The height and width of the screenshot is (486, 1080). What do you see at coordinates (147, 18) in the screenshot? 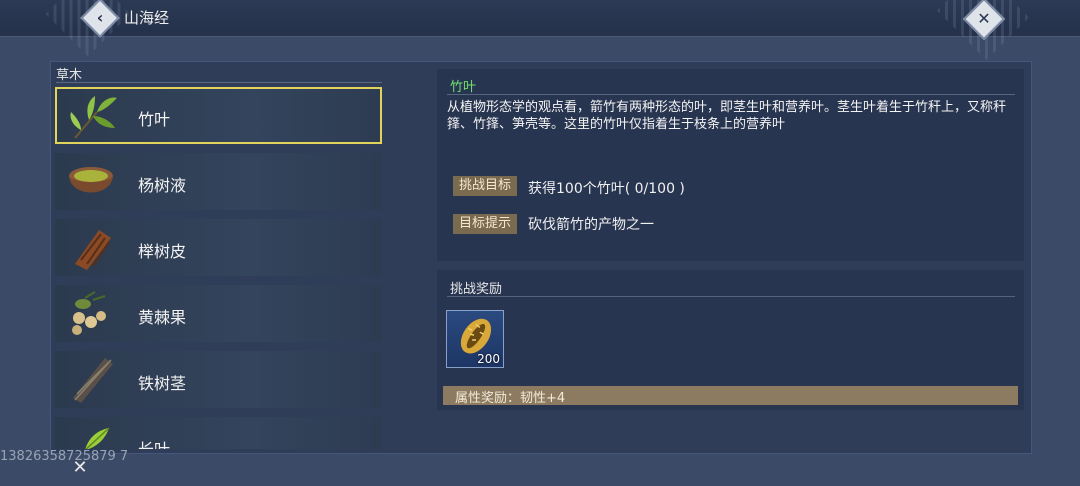
I see `window-title: 山海经` at bounding box center [147, 18].